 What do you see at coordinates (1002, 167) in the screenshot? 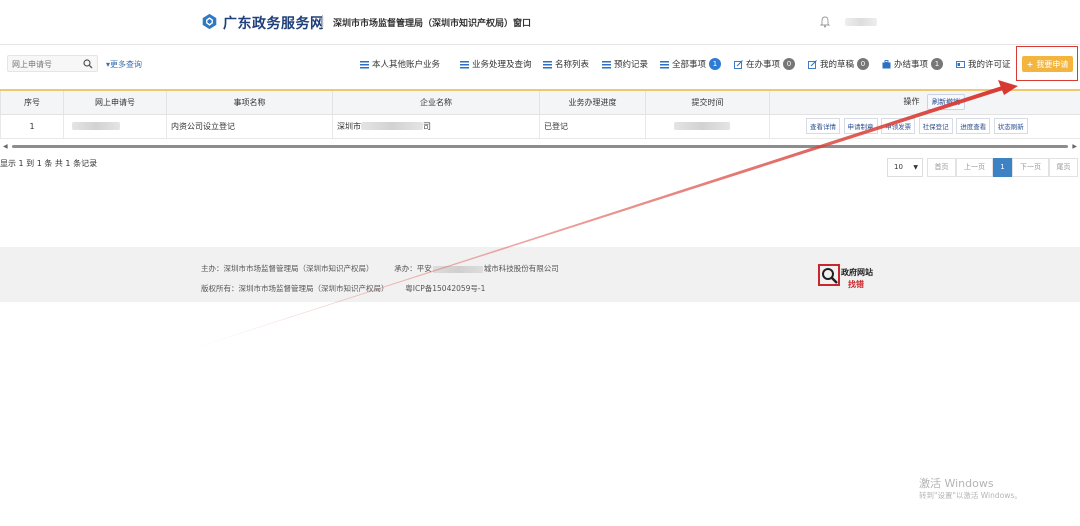
I see `current-page-button: 1` at bounding box center [1002, 167].